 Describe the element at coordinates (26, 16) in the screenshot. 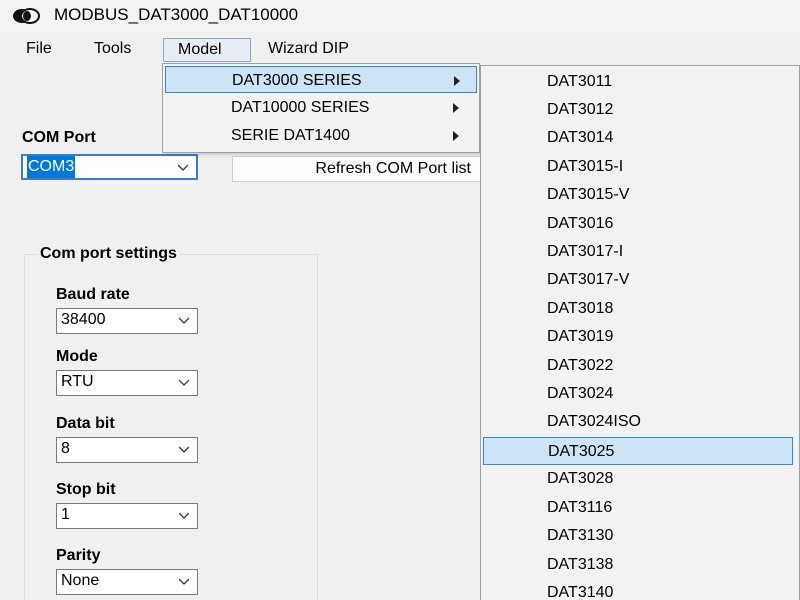

I see `app-icon` at that location.